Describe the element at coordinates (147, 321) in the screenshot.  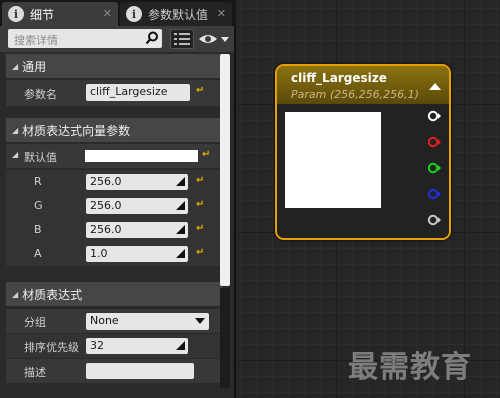
I see `group-dropdown: None` at that location.